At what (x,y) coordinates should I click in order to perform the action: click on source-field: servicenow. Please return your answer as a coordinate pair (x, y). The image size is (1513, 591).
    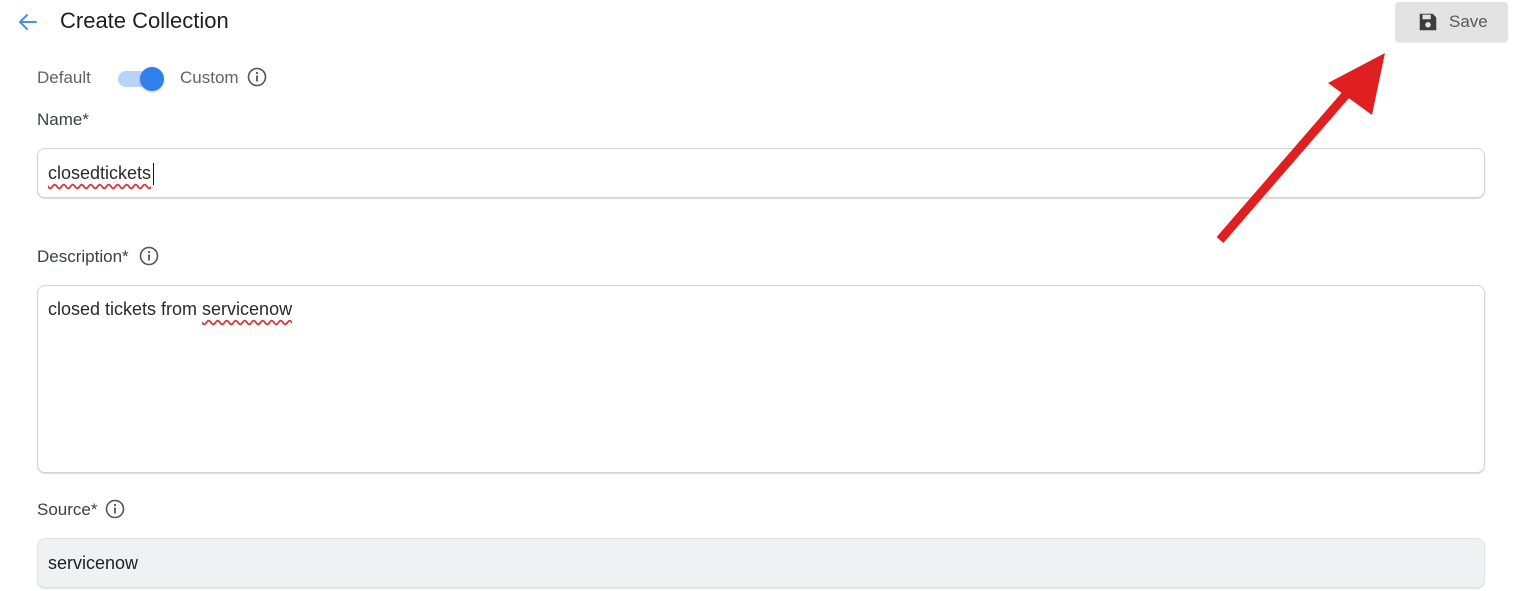
    Looking at the image, I should click on (761, 563).